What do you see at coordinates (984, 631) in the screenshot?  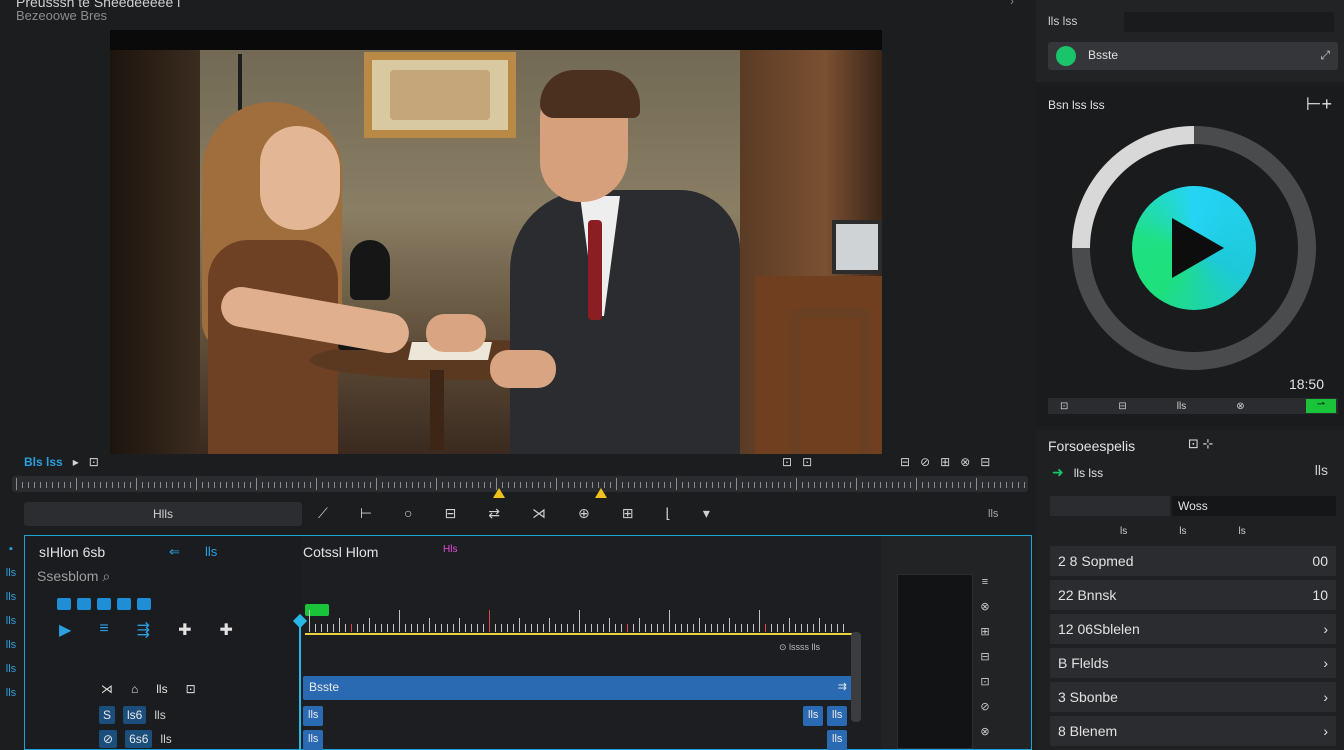 I see `meter-icon: ⊞` at bounding box center [984, 631].